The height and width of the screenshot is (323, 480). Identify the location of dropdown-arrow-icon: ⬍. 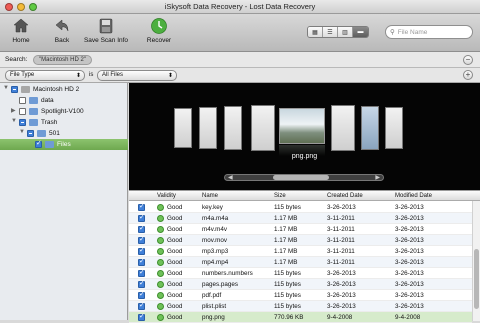
(170, 76).